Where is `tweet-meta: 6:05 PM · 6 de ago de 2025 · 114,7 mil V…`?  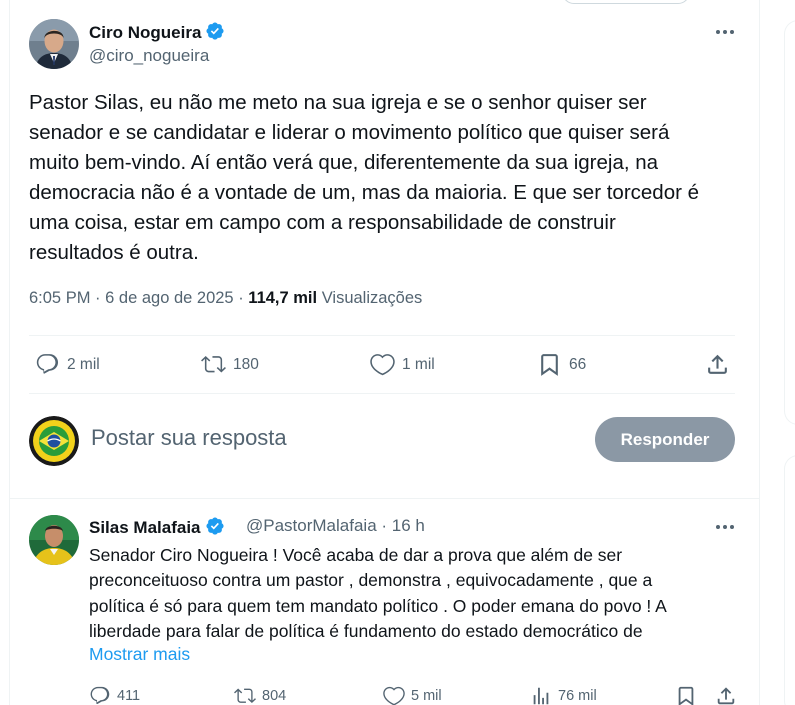
tweet-meta: 6:05 PM · 6 de ago de 2025 · 114,7 mil V… is located at coordinates (225, 298).